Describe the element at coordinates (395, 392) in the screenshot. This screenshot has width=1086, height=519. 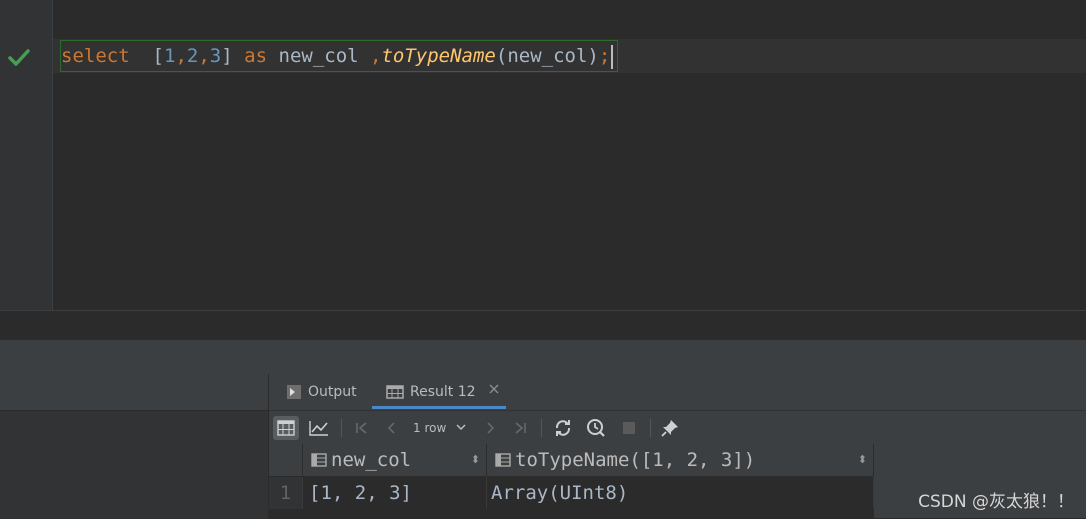
I see `table-icon` at that location.